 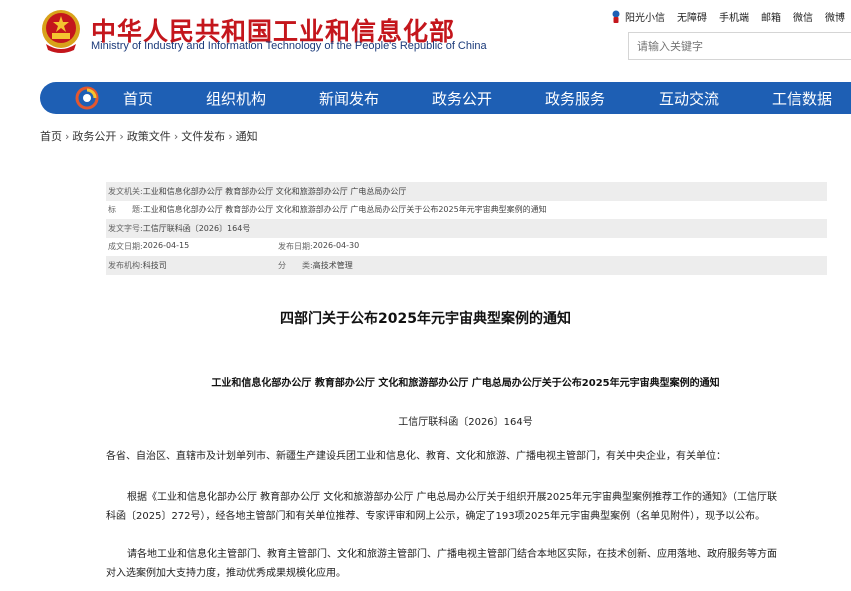 What do you see at coordinates (465, 422) in the screenshot?
I see `article-document-number: 工信厅联科函〔2026〕164号` at bounding box center [465, 422].